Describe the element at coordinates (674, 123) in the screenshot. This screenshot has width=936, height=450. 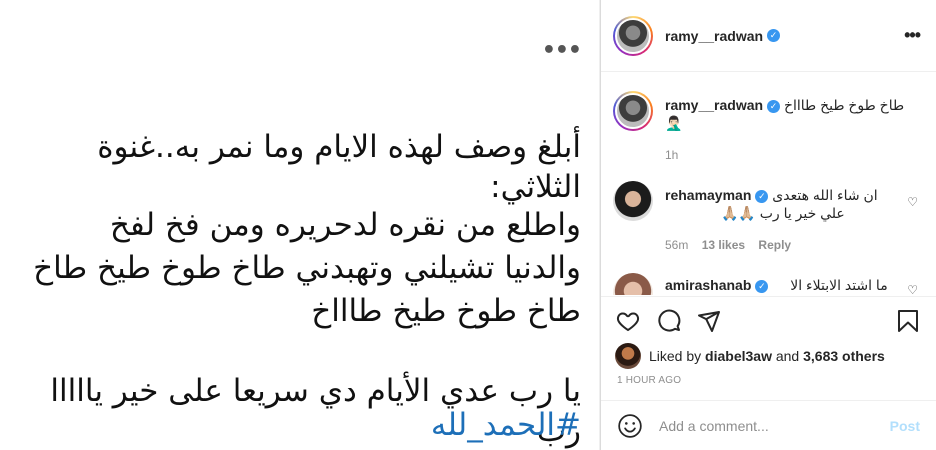
I see `caption-emoji: 🤦🏻‍♂️` at that location.